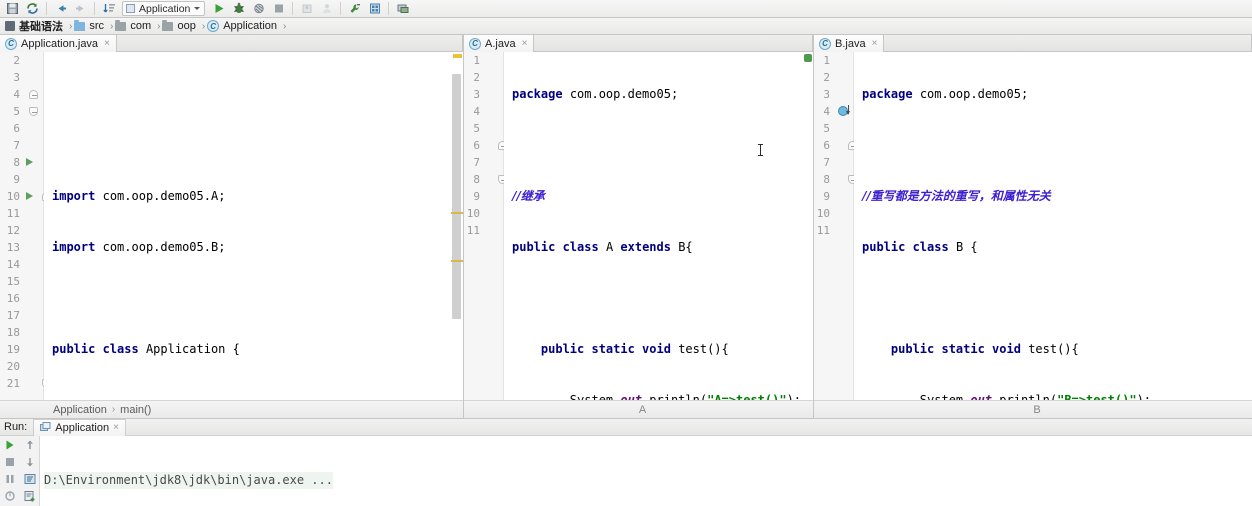 Image resolution: width=1252 pixels, height=506 pixels. Describe the element at coordinates (108, 9) in the screenshot. I see `sort-icon` at that location.